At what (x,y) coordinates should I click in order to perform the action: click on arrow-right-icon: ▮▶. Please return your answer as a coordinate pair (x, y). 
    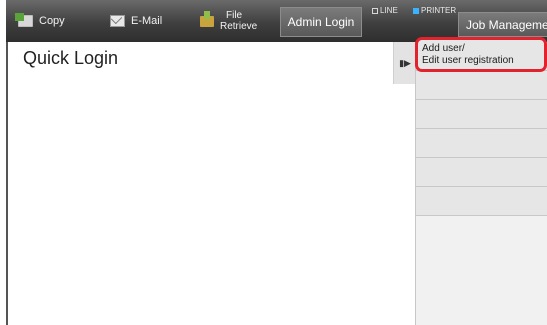
    Looking at the image, I should click on (405, 62).